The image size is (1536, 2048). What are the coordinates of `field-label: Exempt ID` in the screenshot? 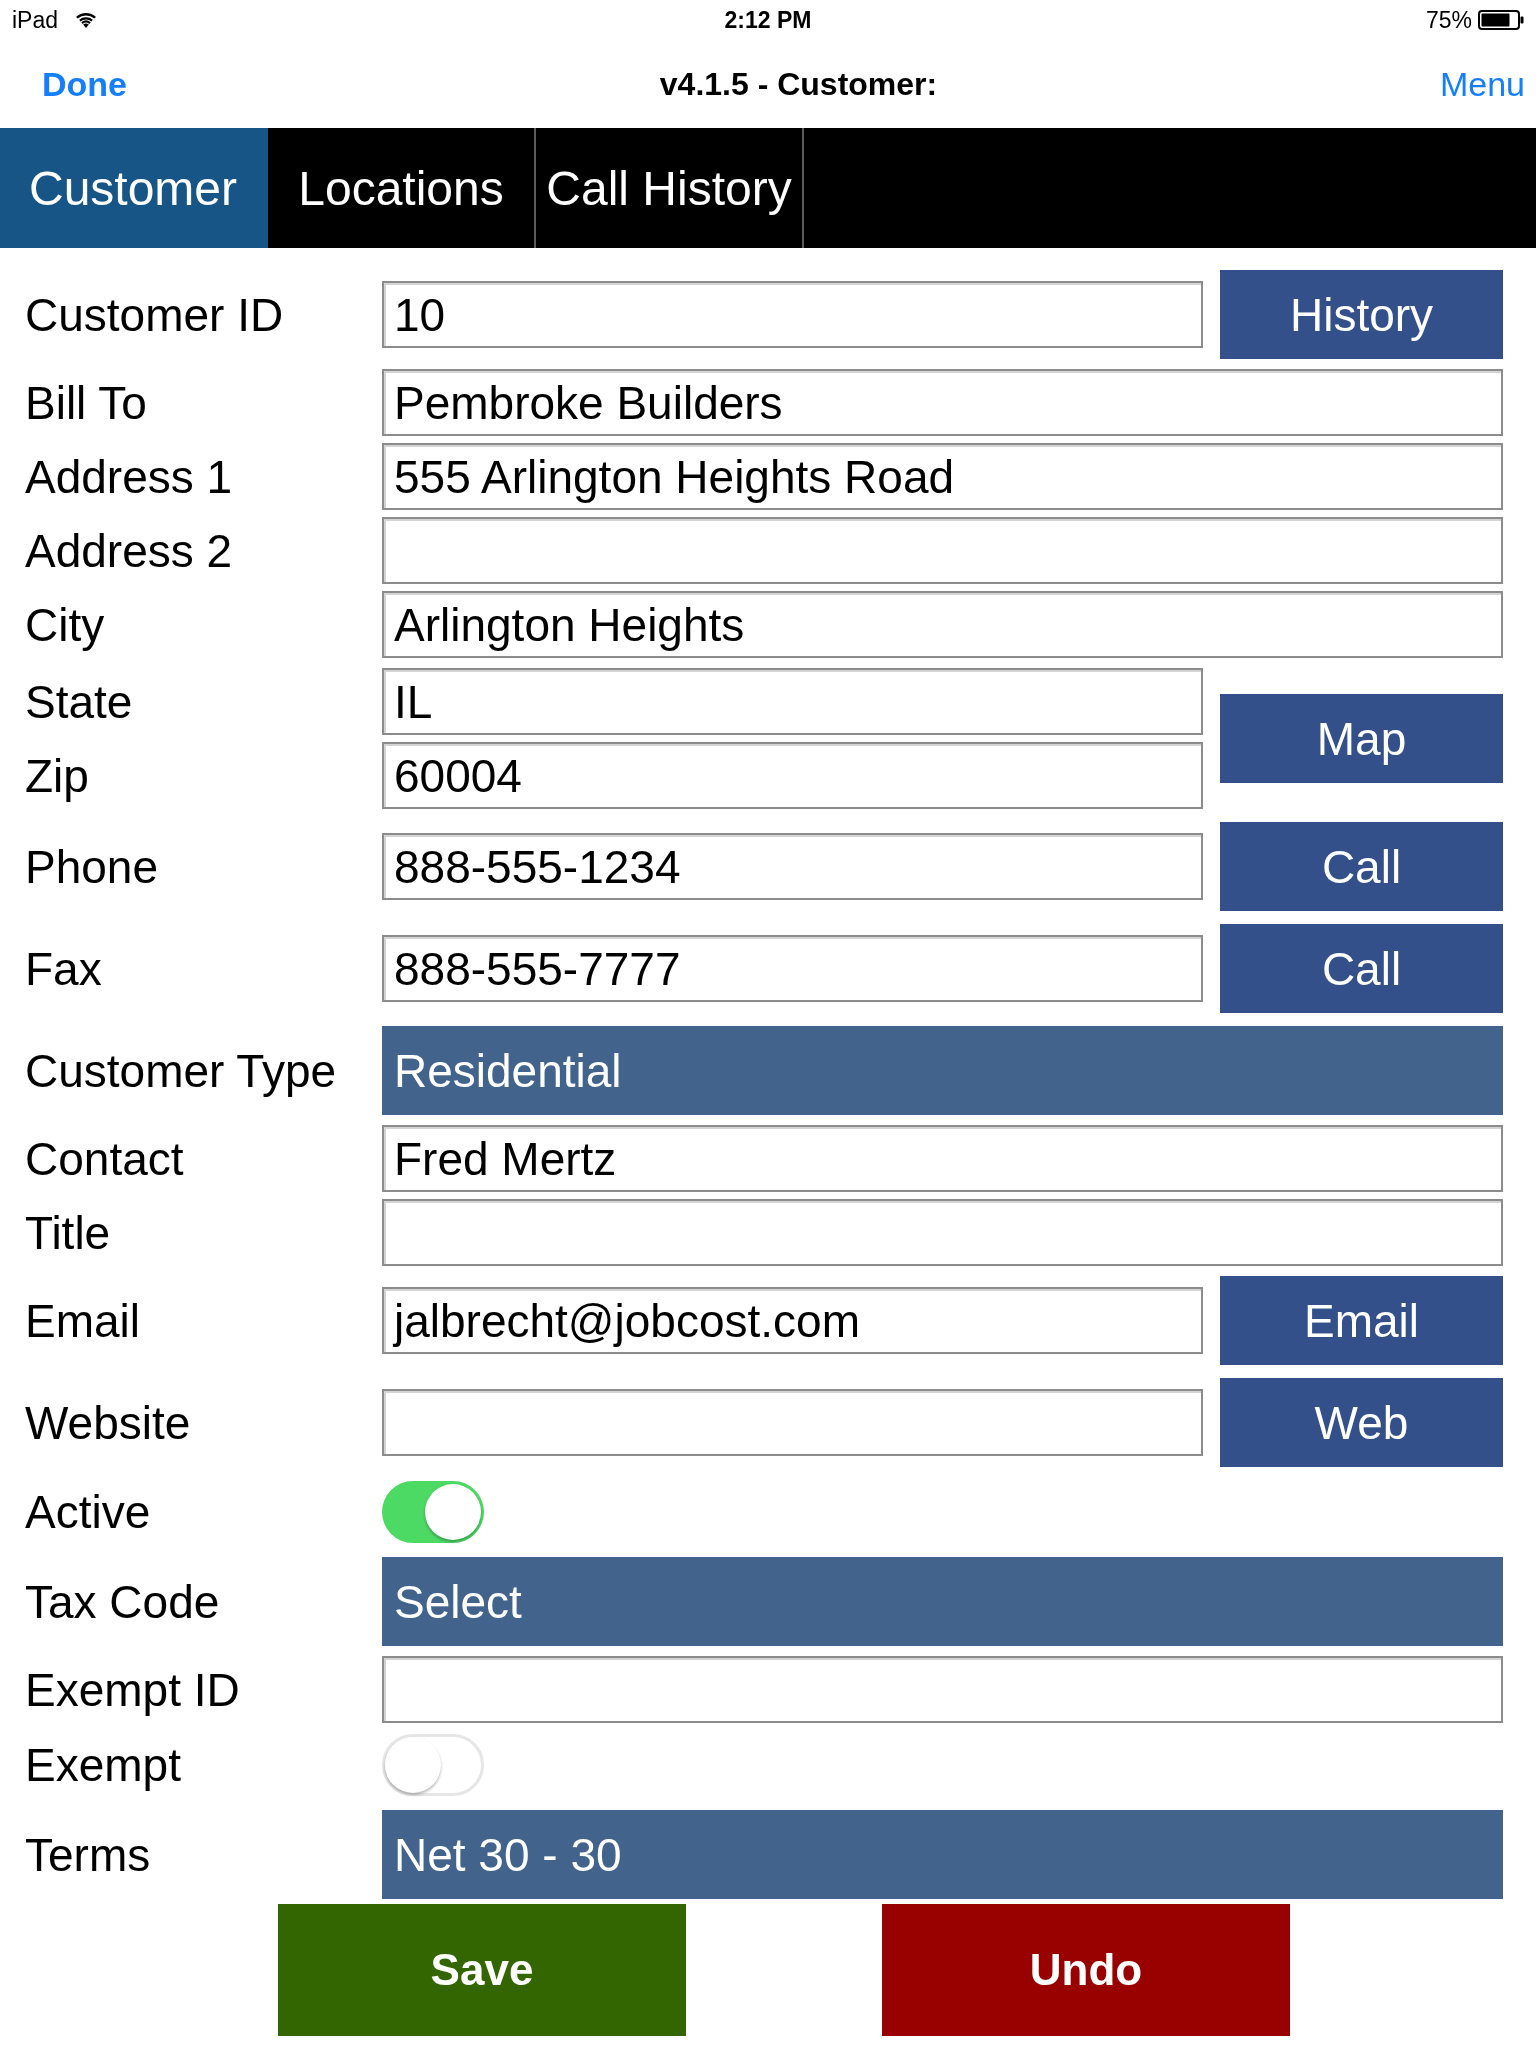 It's located at (132, 1690).